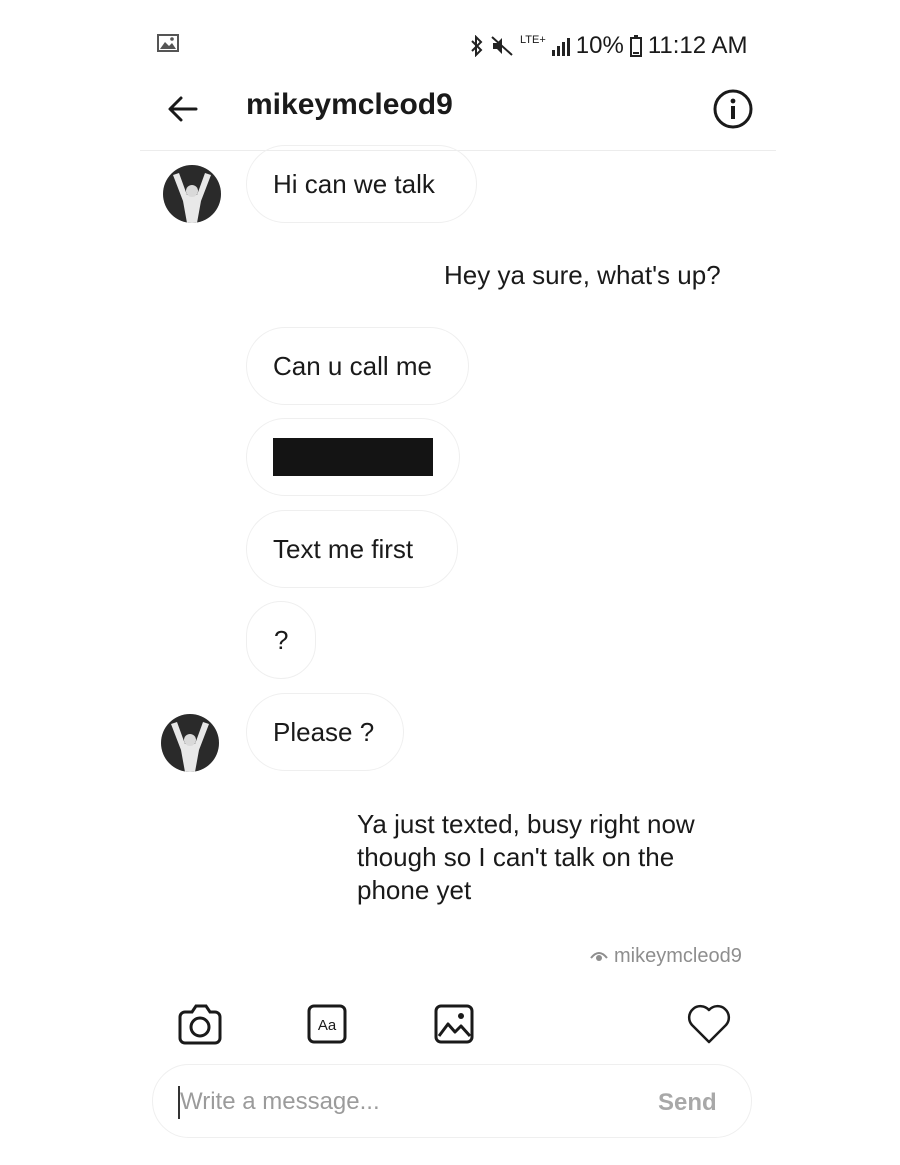 The height and width of the screenshot is (1165, 900). What do you see at coordinates (400, 1102) in the screenshot?
I see `message-input` at bounding box center [400, 1102].